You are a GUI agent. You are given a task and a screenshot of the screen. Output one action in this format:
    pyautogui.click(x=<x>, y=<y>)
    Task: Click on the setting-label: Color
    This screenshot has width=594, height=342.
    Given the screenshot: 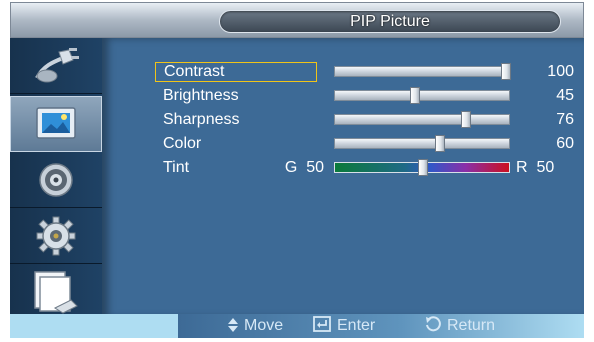 What is the action you would take?
    pyautogui.click(x=182, y=143)
    